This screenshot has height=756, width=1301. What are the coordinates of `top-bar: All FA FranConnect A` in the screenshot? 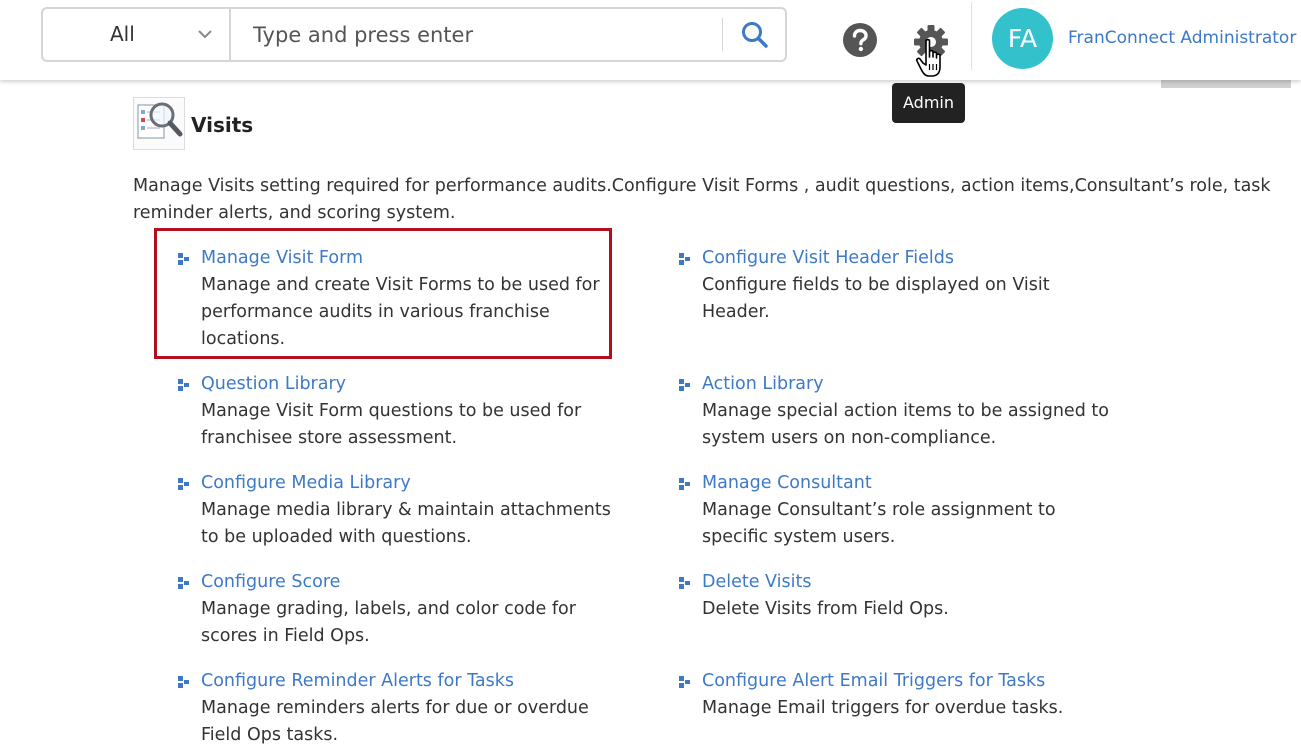 It's located at (650, 40).